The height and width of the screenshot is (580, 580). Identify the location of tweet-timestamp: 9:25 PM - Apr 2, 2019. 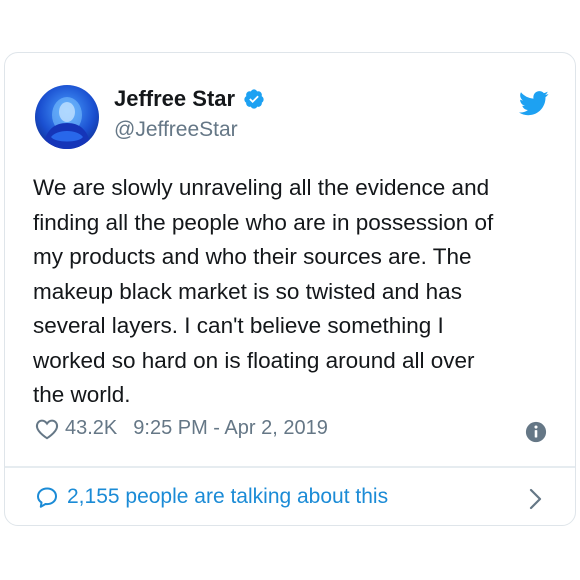
(230, 428).